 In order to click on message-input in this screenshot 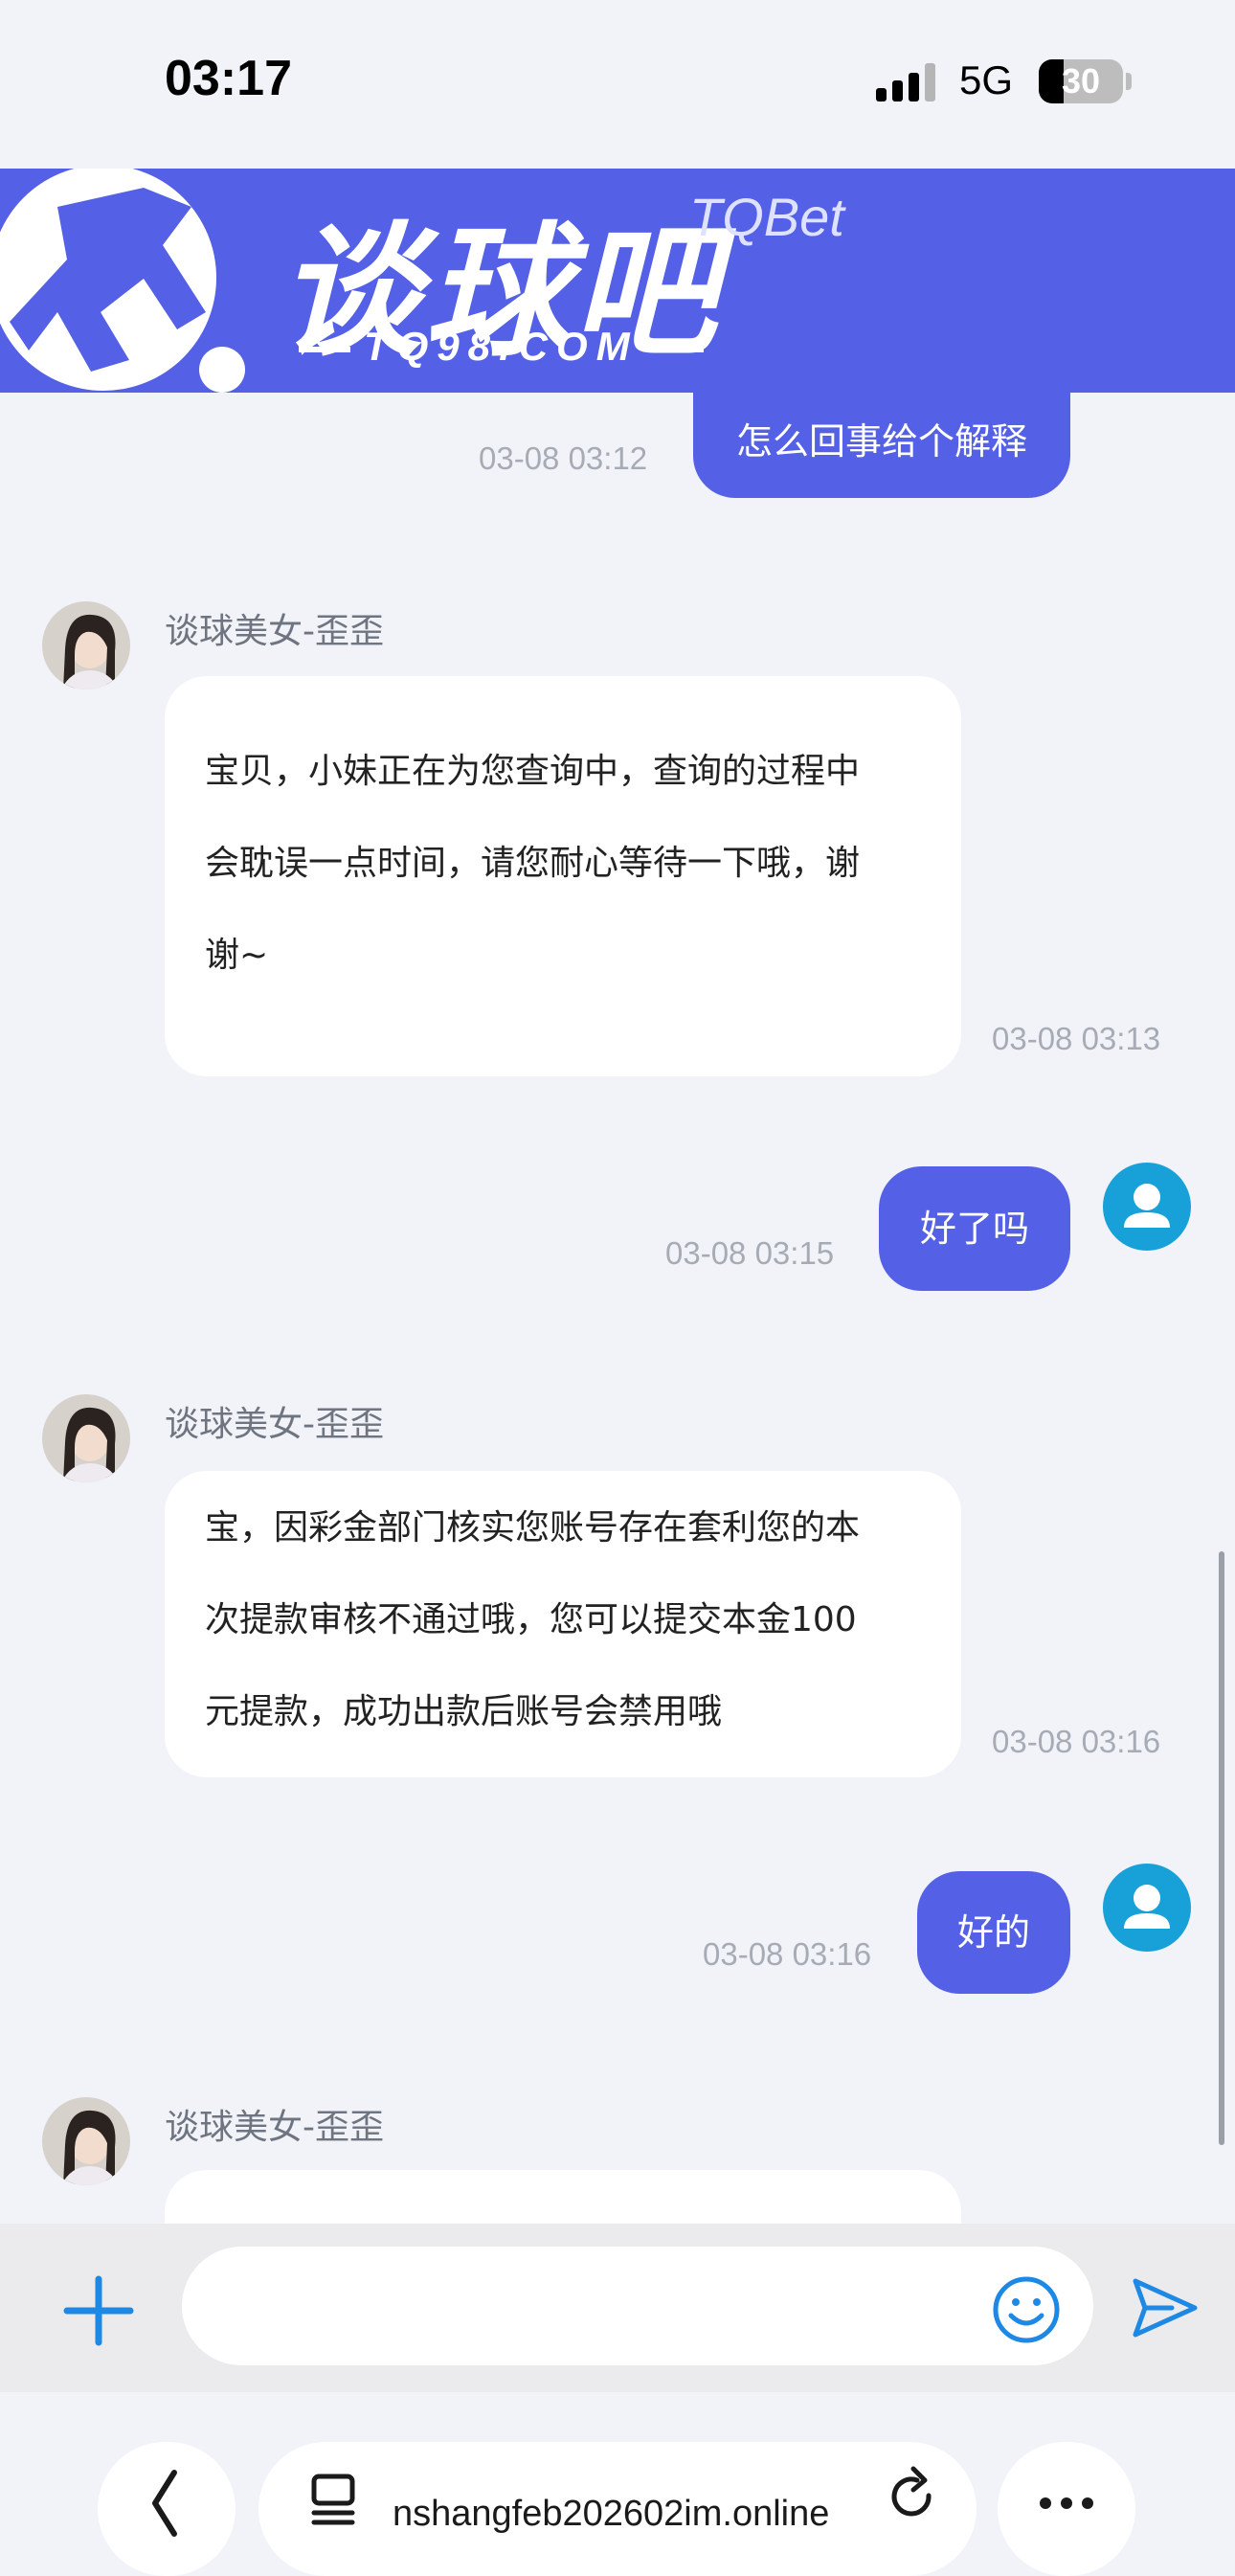, I will do `click(637, 2306)`.